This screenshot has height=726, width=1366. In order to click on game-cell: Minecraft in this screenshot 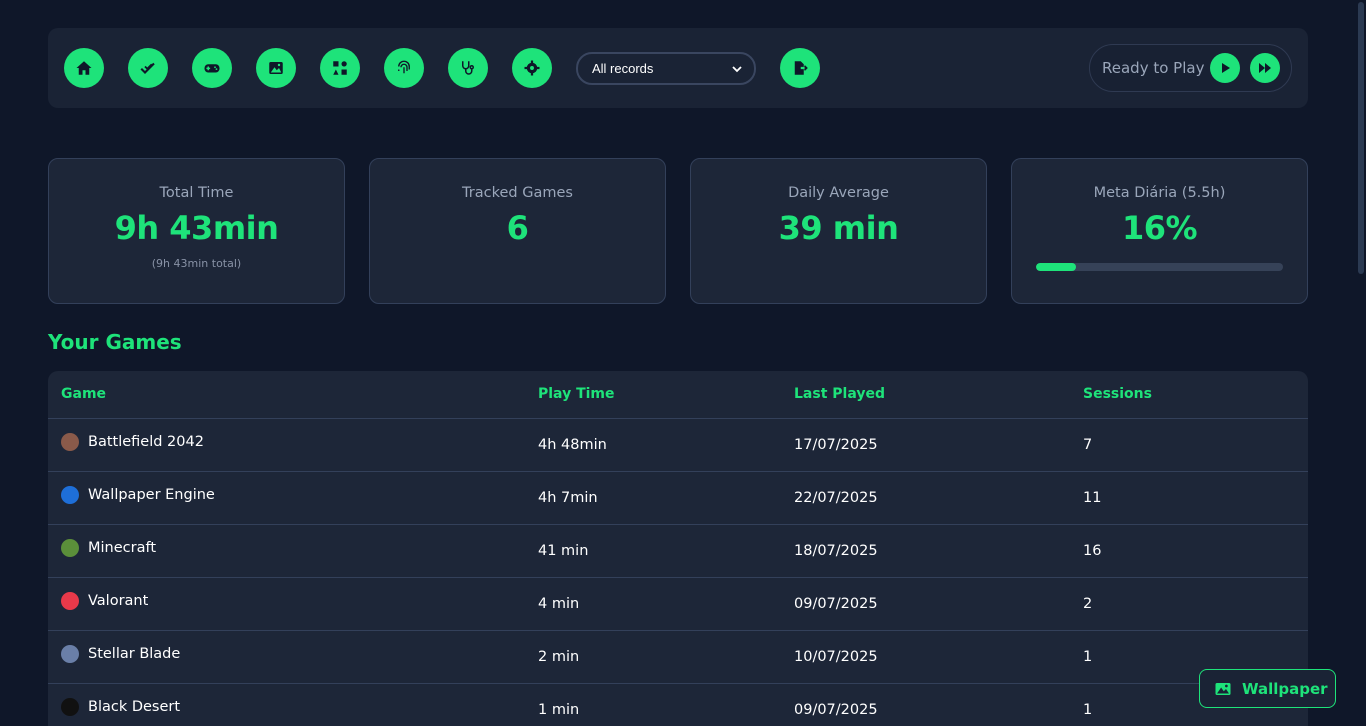, I will do `click(108, 548)`.